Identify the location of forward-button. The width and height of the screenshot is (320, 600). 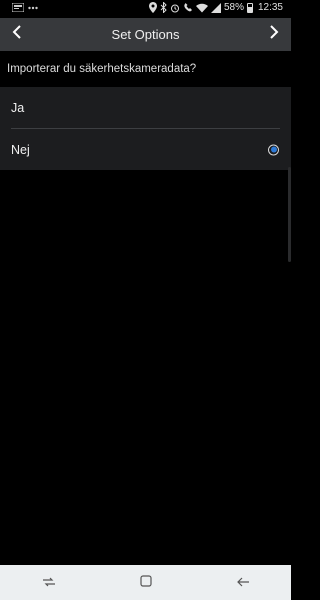
(274, 34).